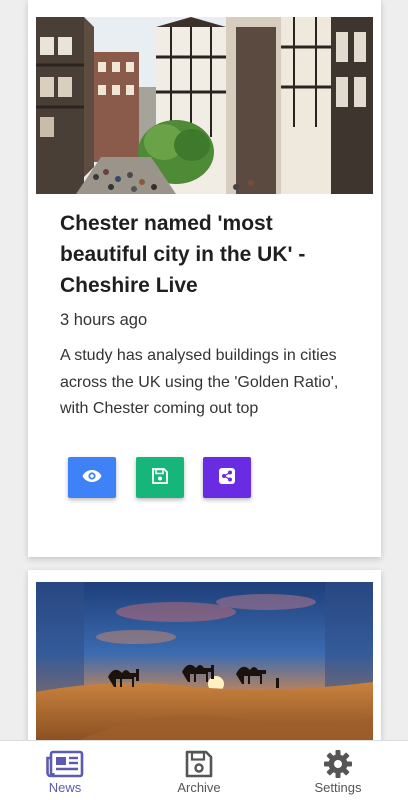 This screenshot has width=408, height=800. I want to click on nav-item-news: News, so click(65, 770).